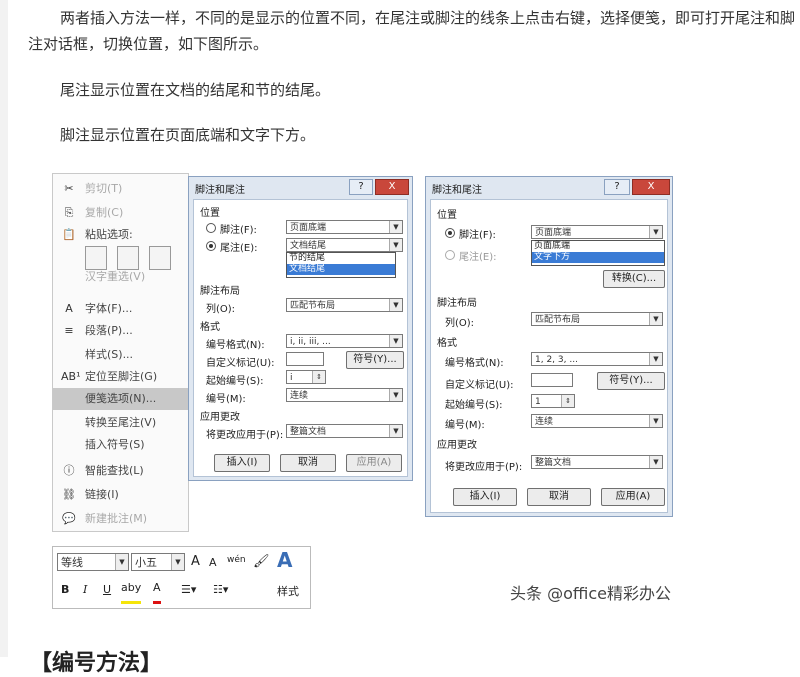  I want to click on select-value: 匹配节布局, so click(558, 320).